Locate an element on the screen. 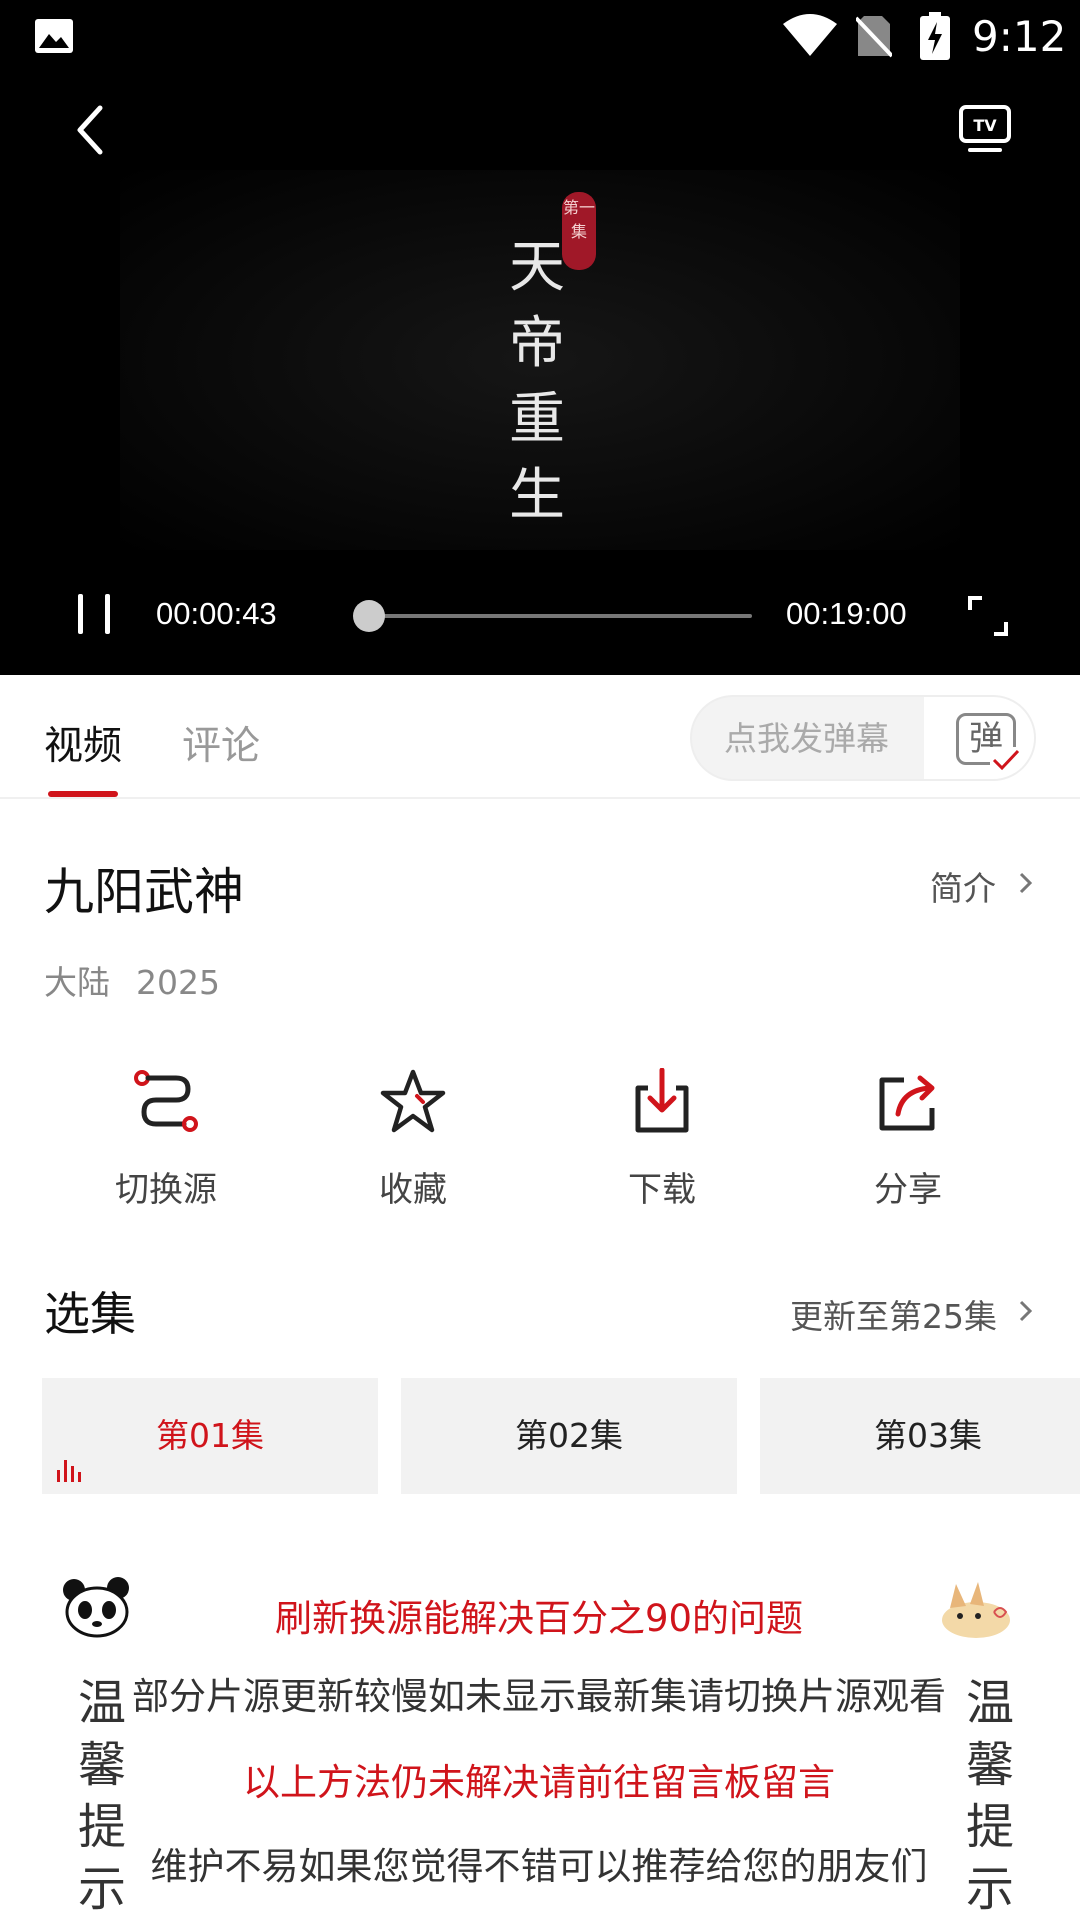  episode-item: 第02集 is located at coordinates (569, 1436).